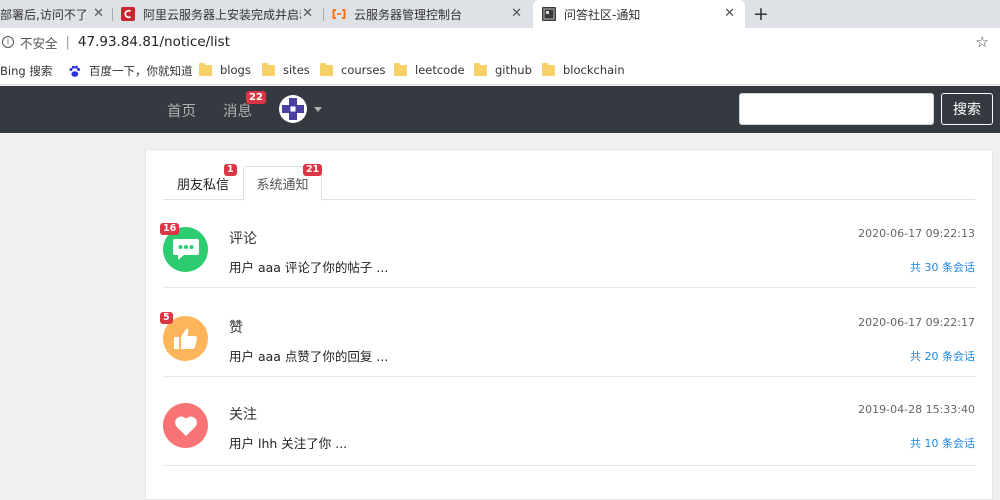 The image size is (1000, 500). Describe the element at coordinates (236, 327) in the screenshot. I see `notice-title: 赞` at that location.